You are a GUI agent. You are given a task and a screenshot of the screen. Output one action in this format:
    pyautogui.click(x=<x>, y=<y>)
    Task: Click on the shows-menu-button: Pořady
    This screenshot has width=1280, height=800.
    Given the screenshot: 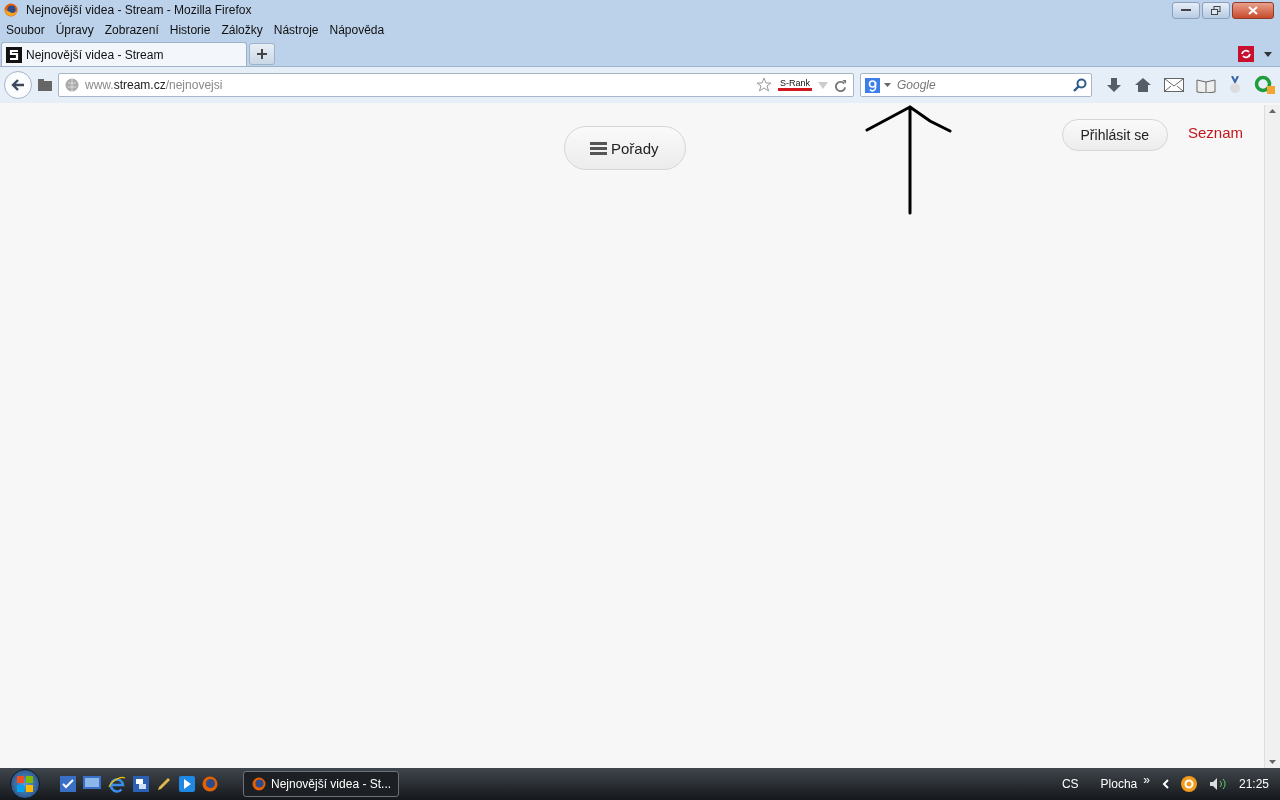 What is the action you would take?
    pyautogui.click(x=625, y=148)
    